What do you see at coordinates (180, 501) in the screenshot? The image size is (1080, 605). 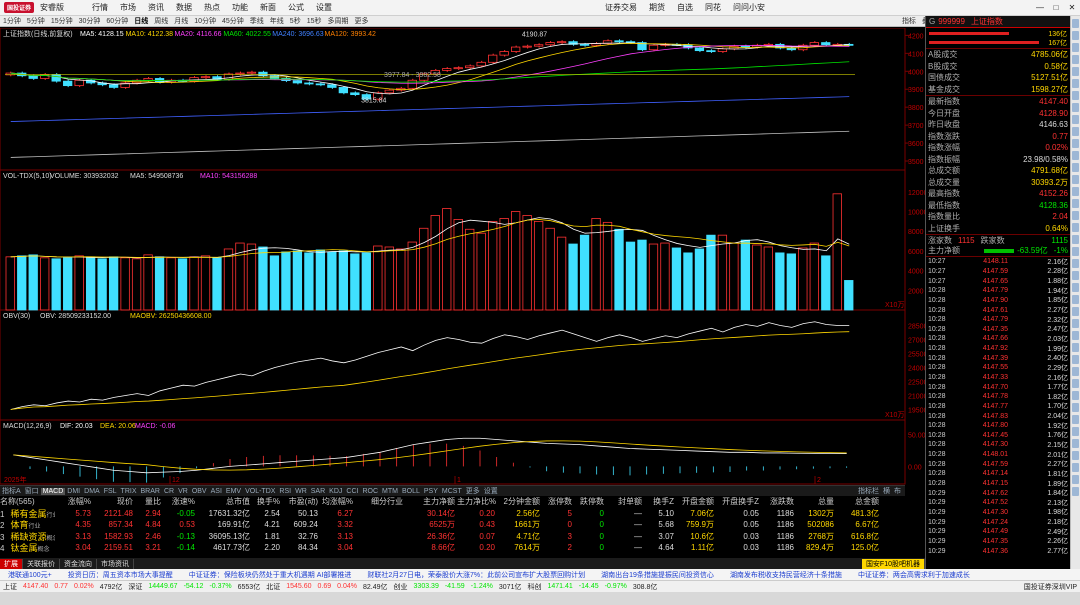 I see `col-header-4: 涨速%` at bounding box center [180, 501].